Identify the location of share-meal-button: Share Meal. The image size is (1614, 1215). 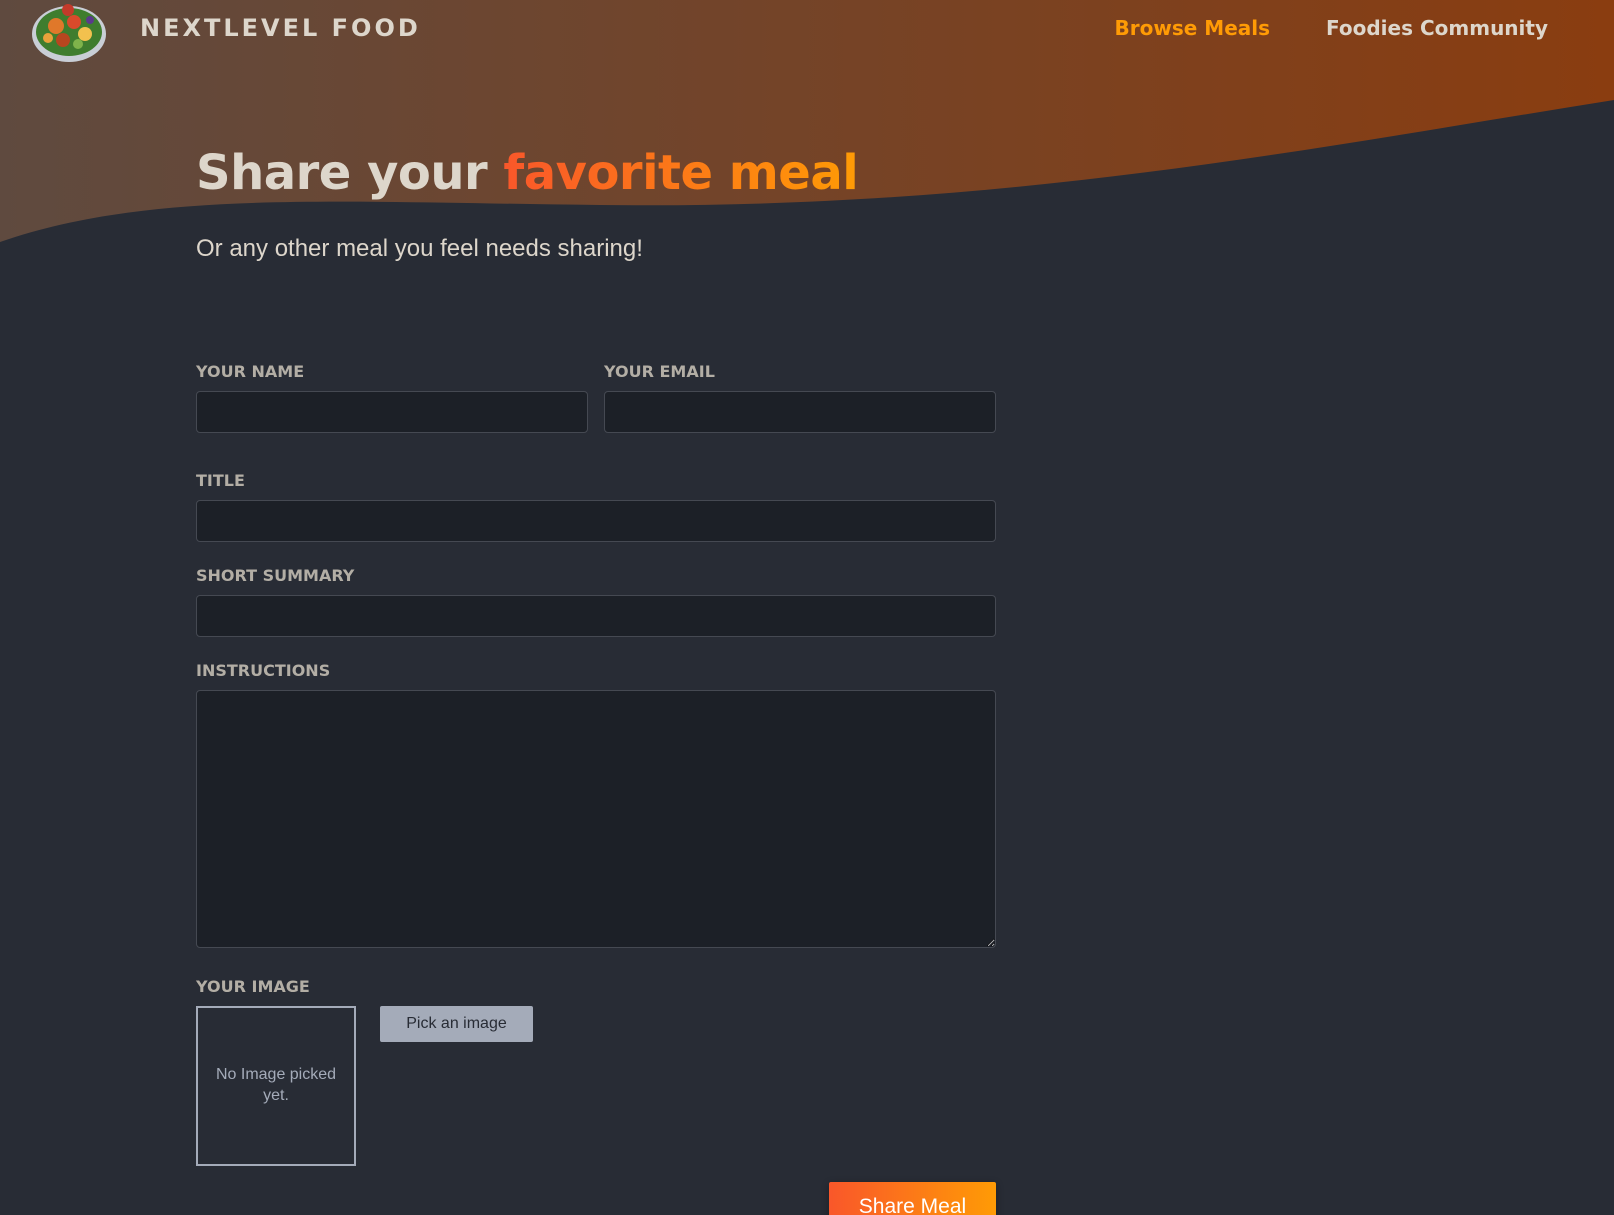
(912, 1198).